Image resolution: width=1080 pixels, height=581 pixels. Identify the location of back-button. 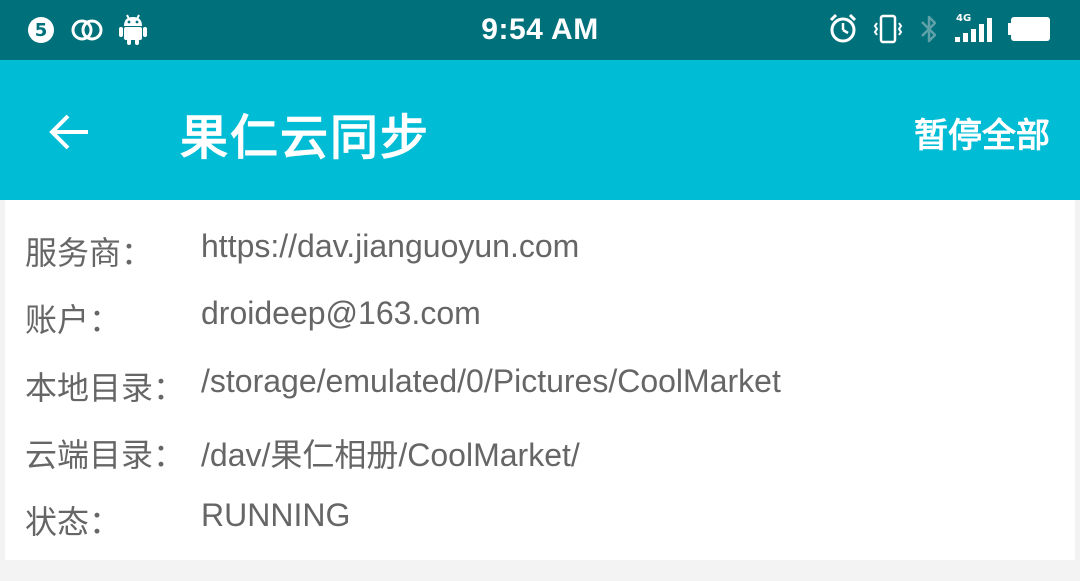
(70, 132).